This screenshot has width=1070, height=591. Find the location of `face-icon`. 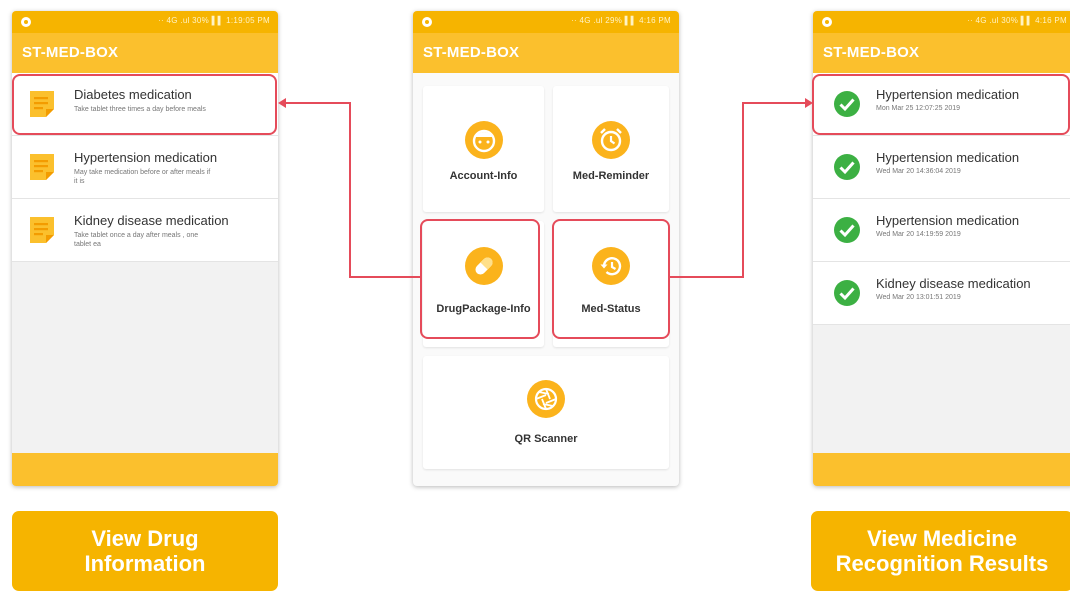

face-icon is located at coordinates (484, 141).